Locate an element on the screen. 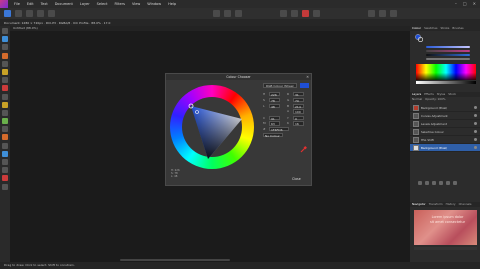 Image resolution: width=480 pixels, height=269 pixels. menu-document: Document is located at coordinates (64, 4).